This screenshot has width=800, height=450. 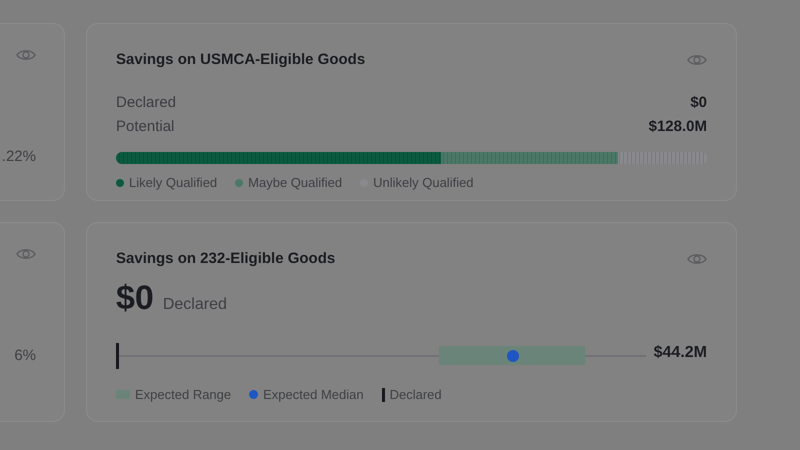 I want to click on legend-label: Expected Range, so click(x=183, y=394).